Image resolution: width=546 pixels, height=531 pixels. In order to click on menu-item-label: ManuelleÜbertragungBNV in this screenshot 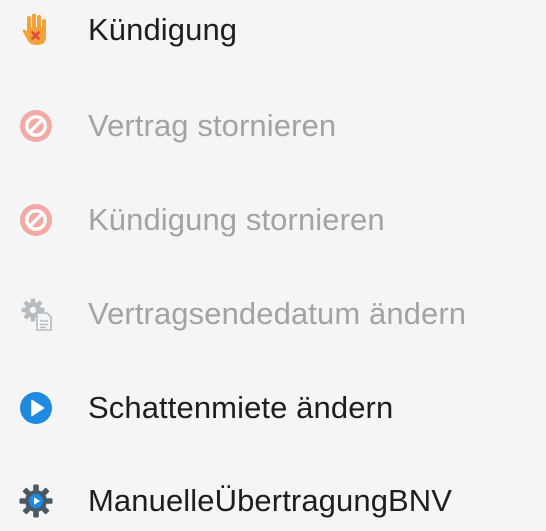, I will do `click(270, 500)`.